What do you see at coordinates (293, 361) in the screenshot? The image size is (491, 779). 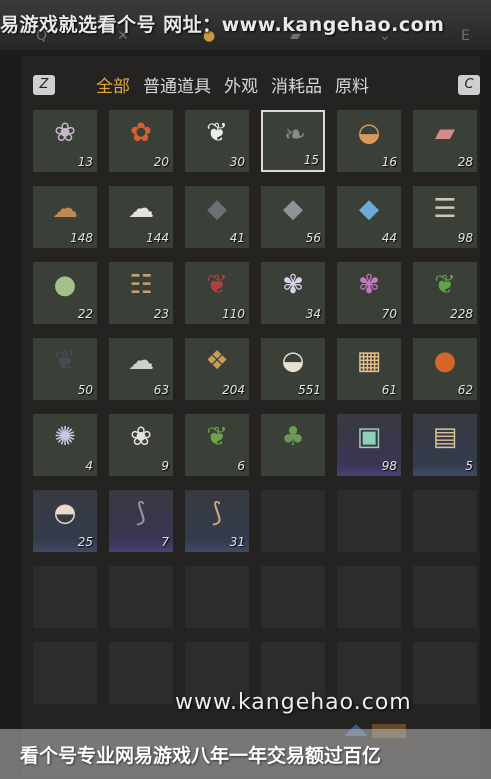 I see `rice-bowl-icon: ◒` at bounding box center [293, 361].